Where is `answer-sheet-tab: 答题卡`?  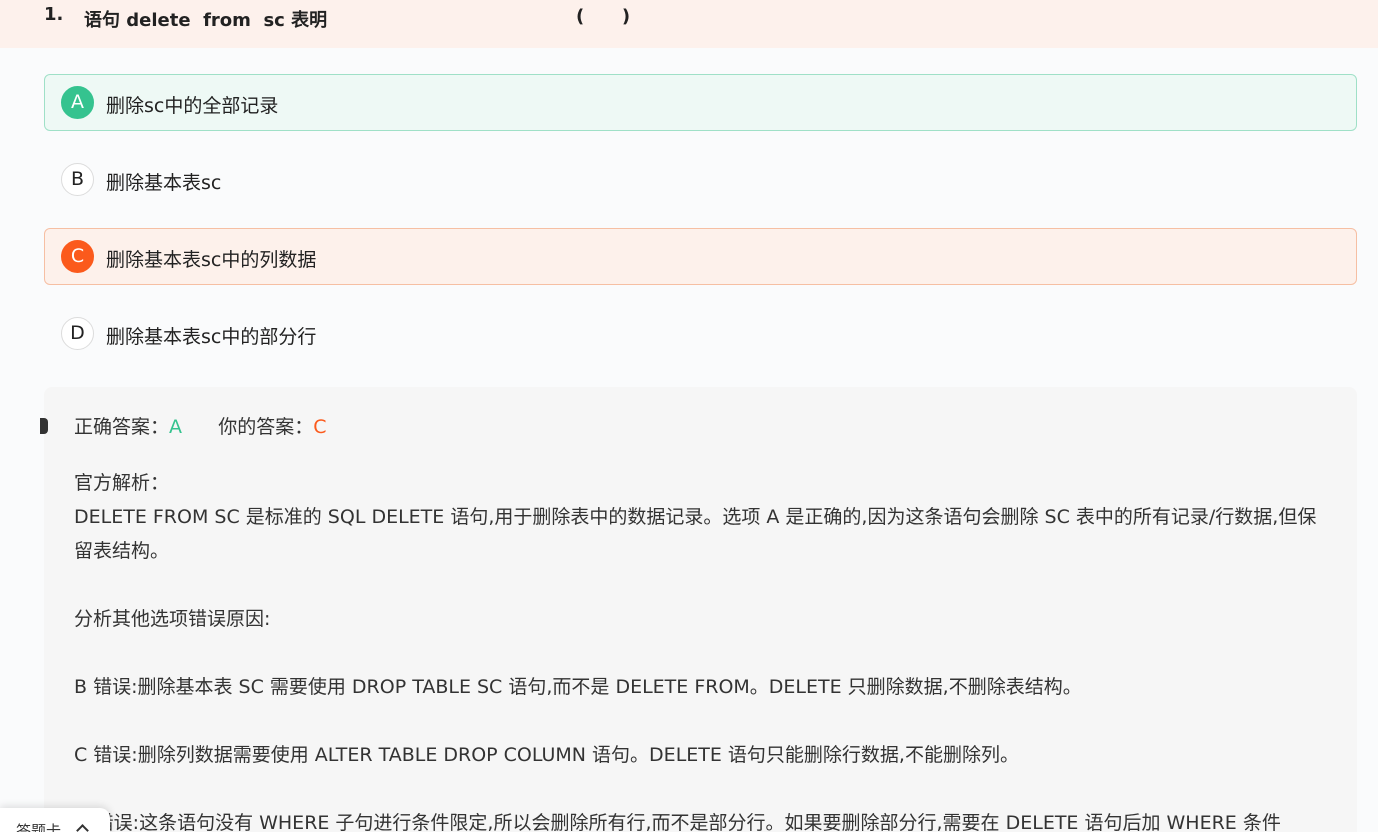
answer-sheet-tab: 答题卡 is located at coordinates (55, 820).